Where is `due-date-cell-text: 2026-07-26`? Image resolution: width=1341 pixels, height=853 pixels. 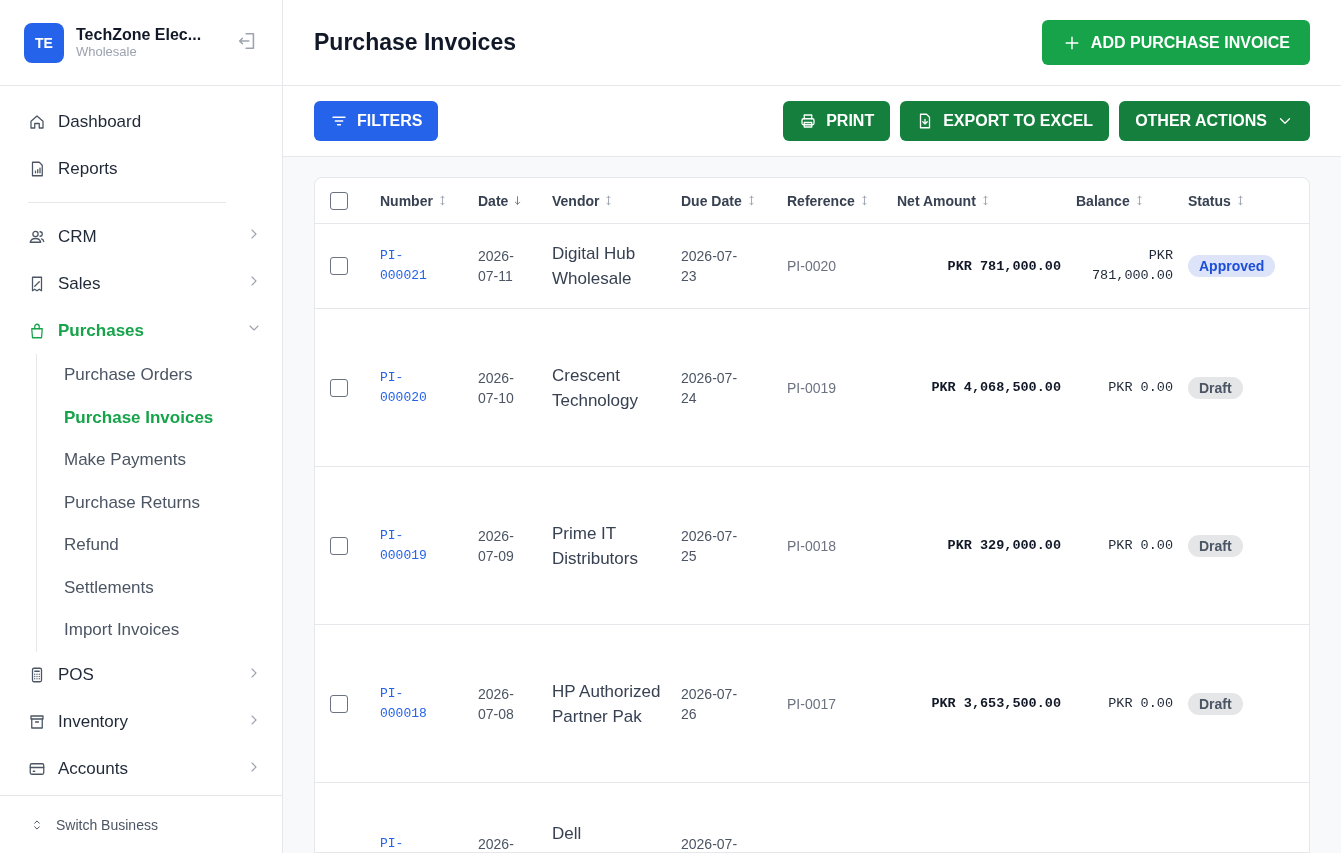
due-date-cell-text: 2026-07-26 is located at coordinates (710, 704).